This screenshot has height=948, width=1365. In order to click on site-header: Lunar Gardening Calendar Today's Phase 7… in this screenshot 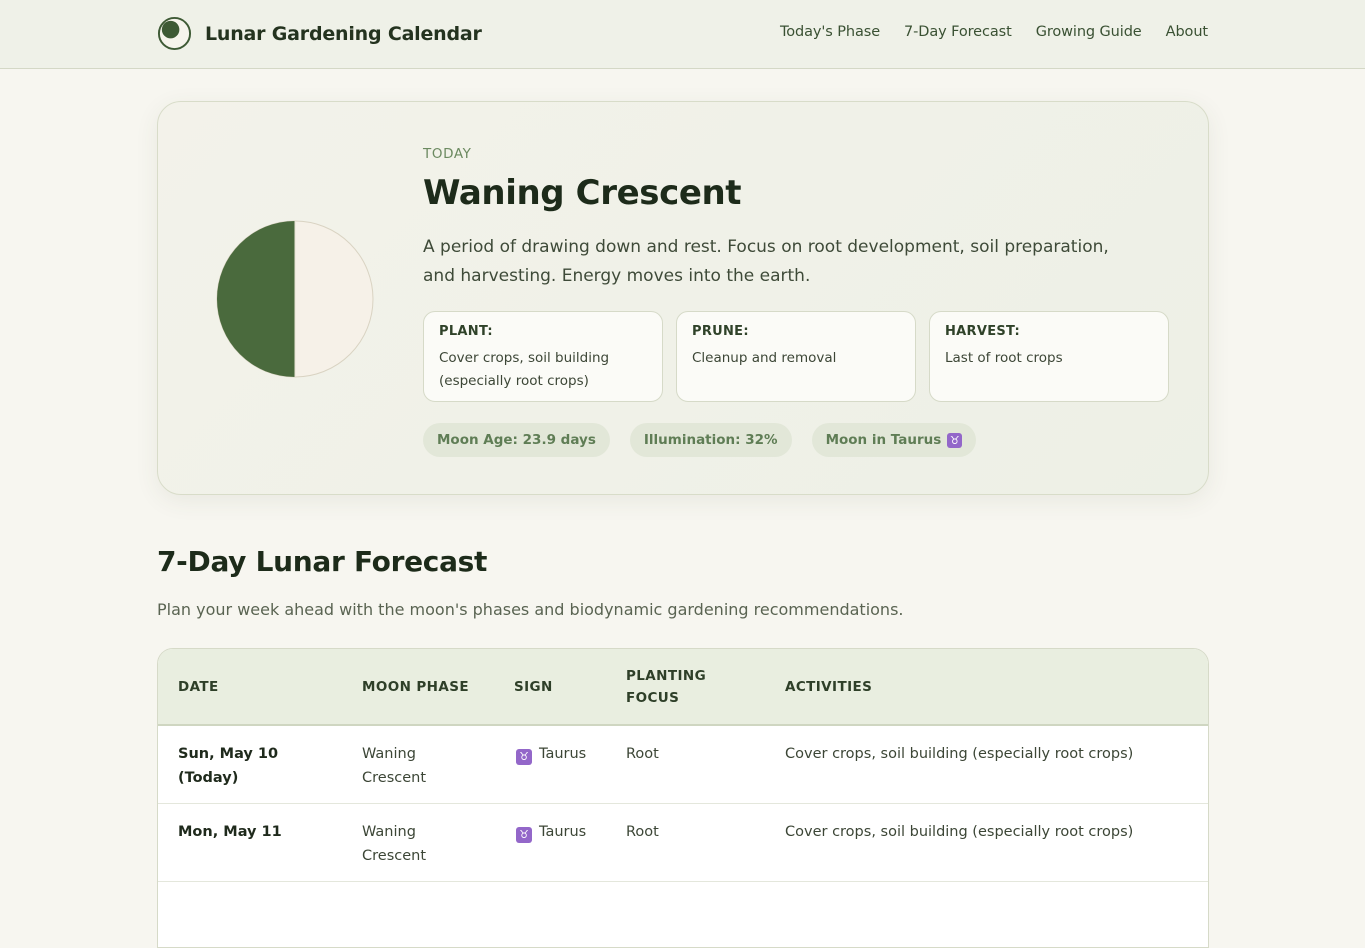, I will do `click(682, 34)`.